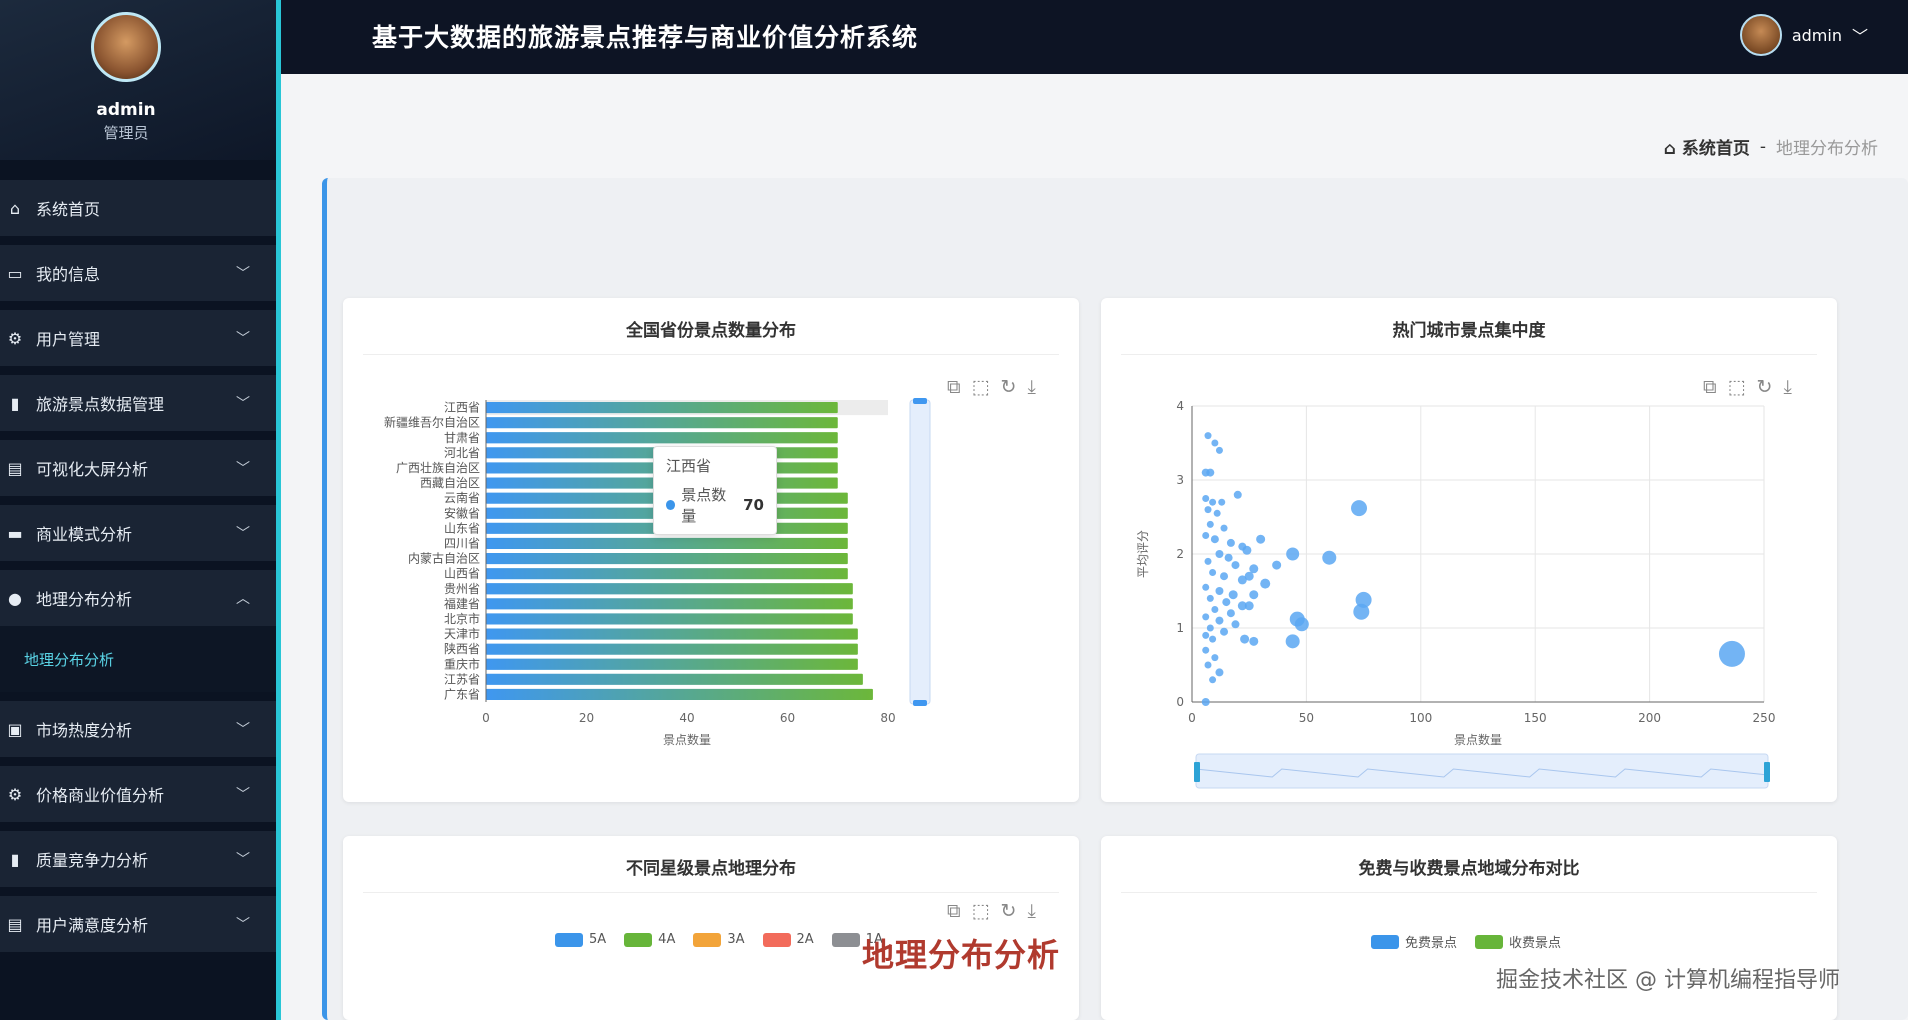 This screenshot has height=1020, width=1908. What do you see at coordinates (138, 729) in the screenshot?
I see `sidebar-item-market-heat: ▣ 市场热度分析 ﹀` at bounding box center [138, 729].